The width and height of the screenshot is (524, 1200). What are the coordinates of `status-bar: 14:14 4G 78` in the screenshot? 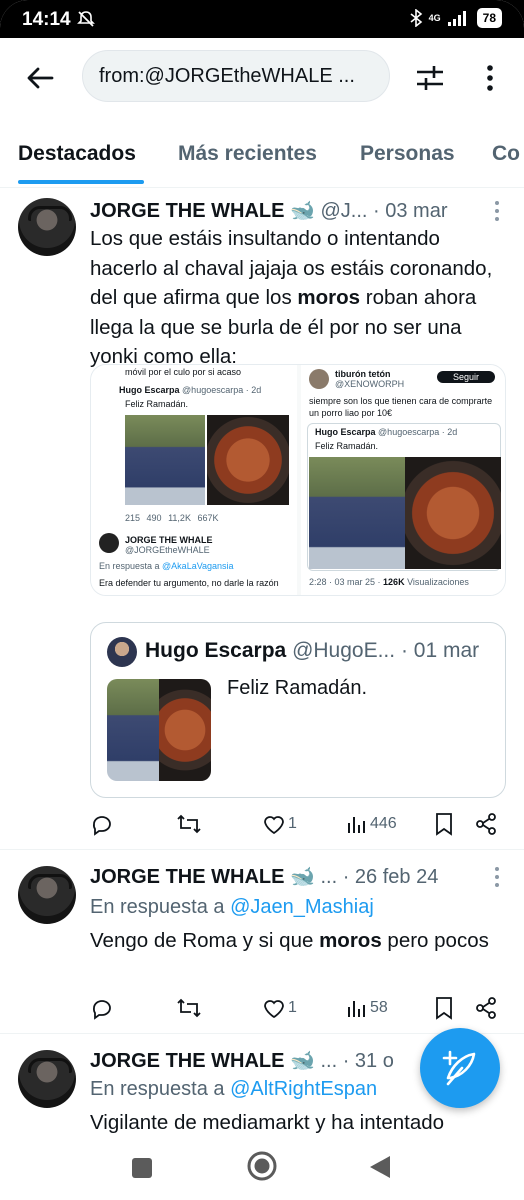 It's located at (262, 19).